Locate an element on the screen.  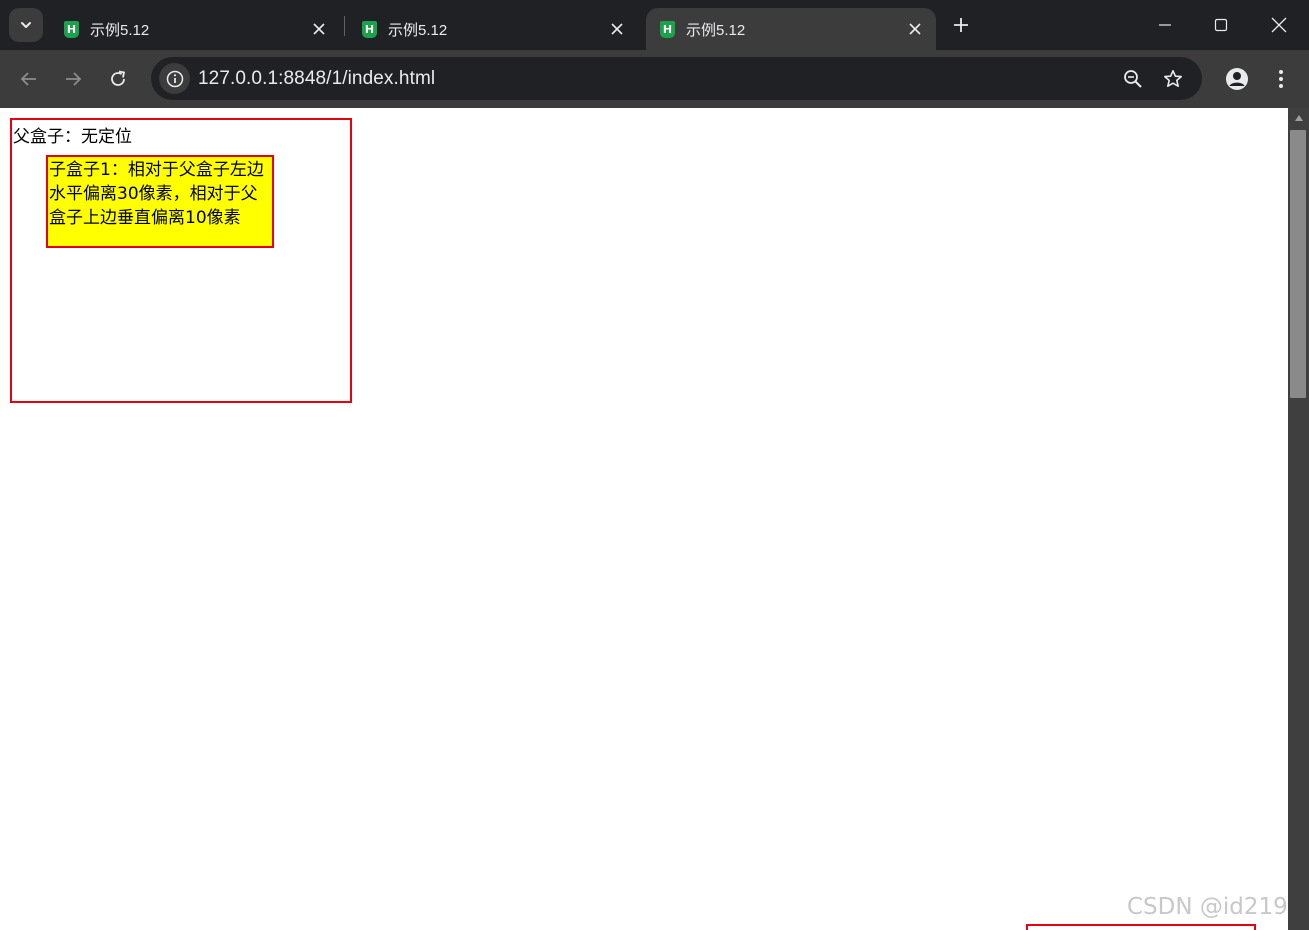
minimize-icon is located at coordinates (1165, 25).